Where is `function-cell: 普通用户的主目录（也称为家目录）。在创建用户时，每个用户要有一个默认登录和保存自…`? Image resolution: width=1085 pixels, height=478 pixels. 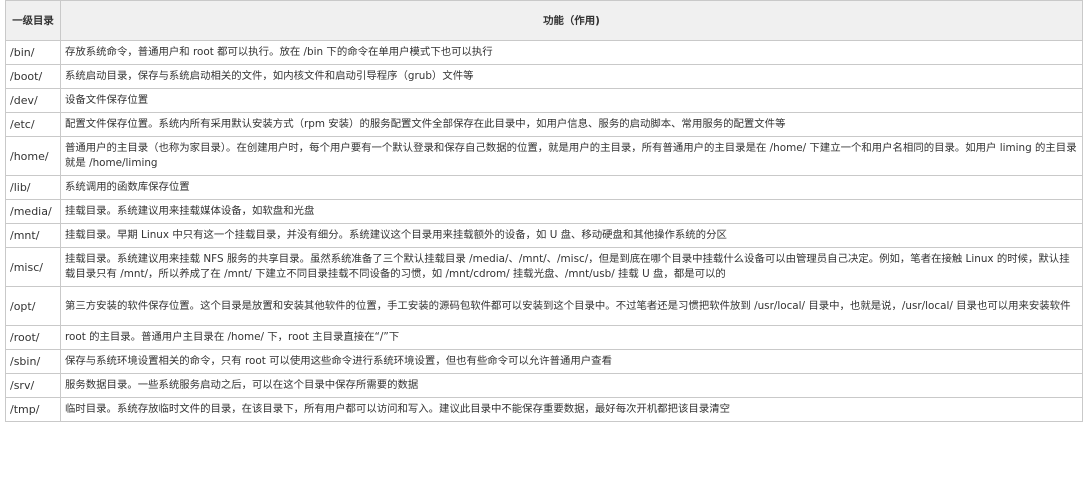 function-cell: 普通用户的主目录（也称为家目录）。在创建用户时，每个用户要有一个默认登录和保存自… is located at coordinates (571, 156).